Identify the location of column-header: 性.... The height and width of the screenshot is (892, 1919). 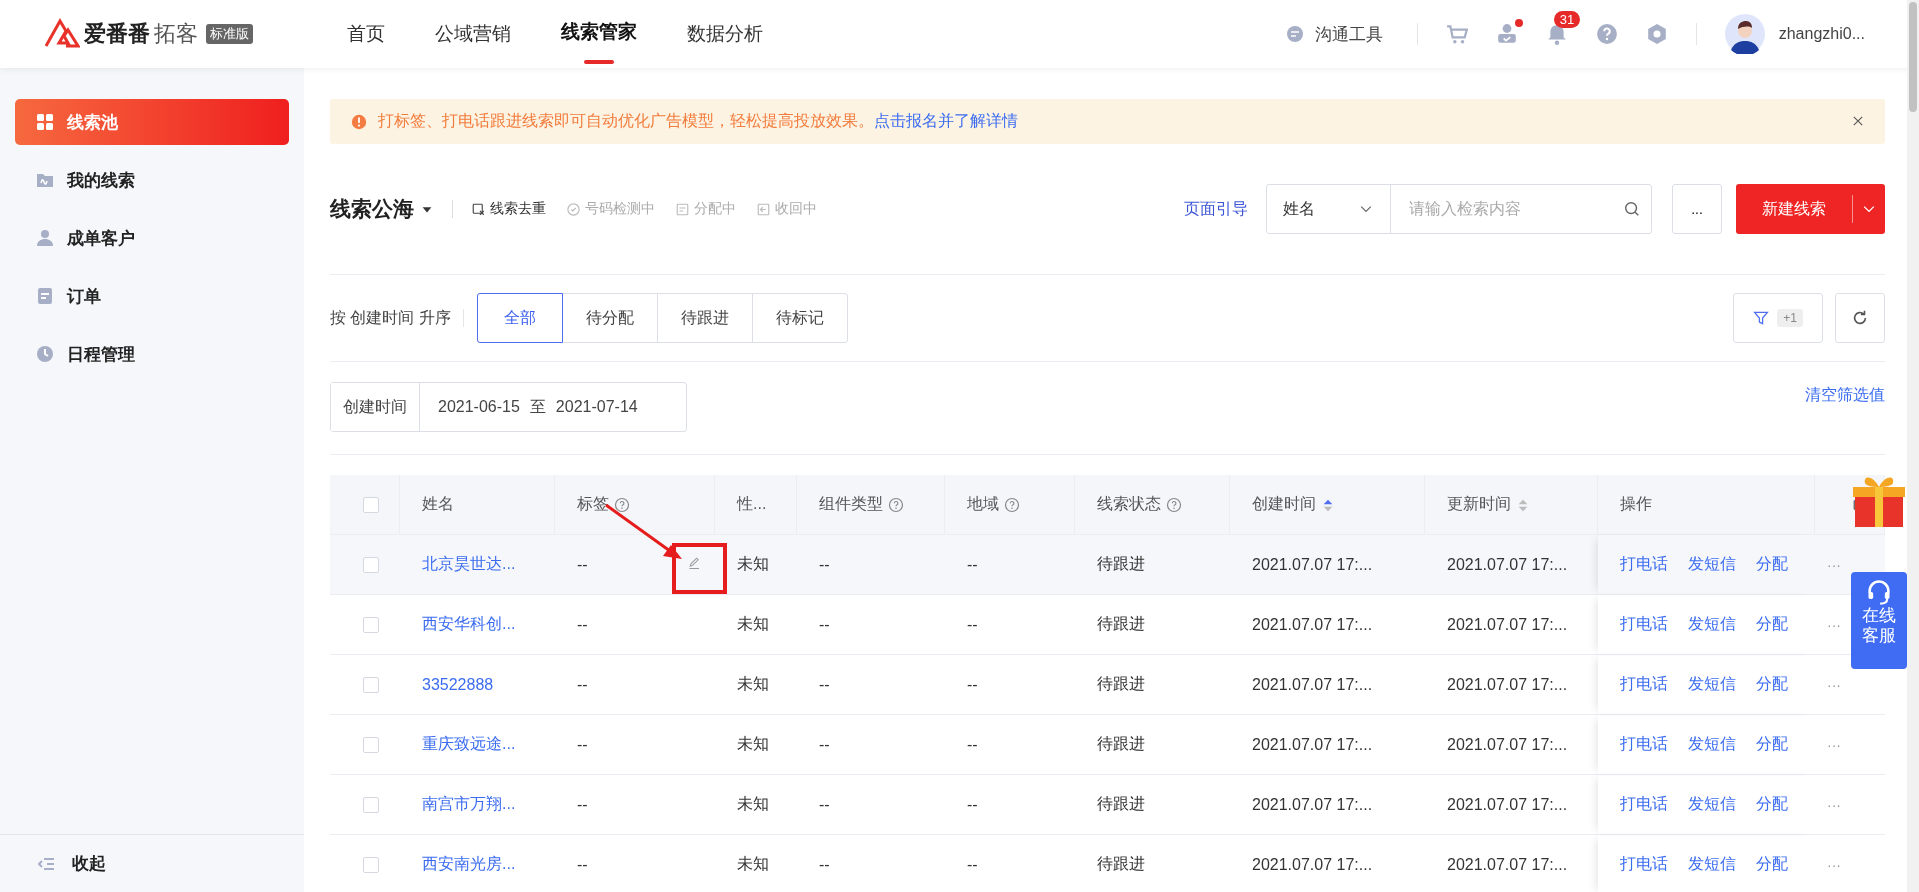
(752, 504).